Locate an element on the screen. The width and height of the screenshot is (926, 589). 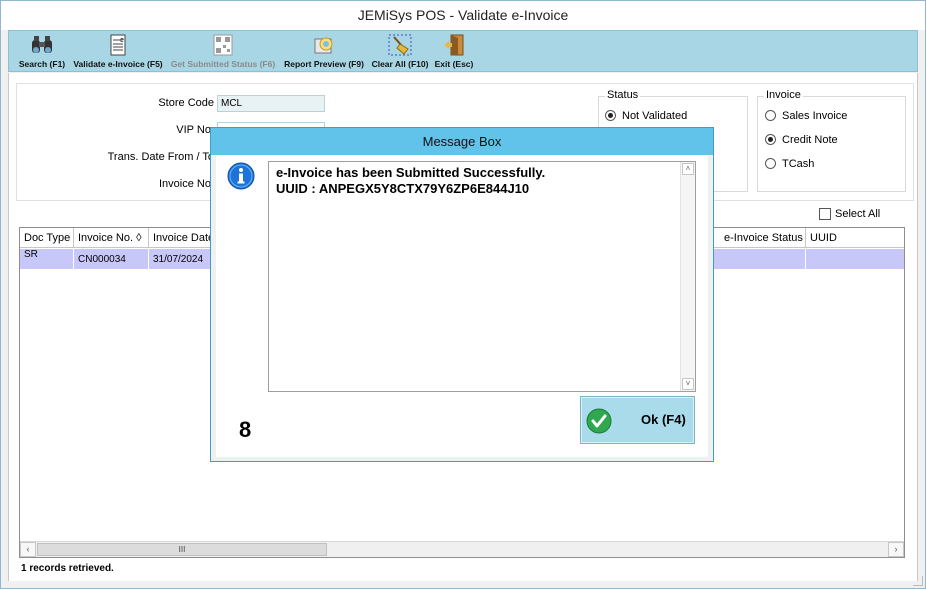
radio-sales-invoice-label: Sales Invoice is located at coordinates (815, 116).